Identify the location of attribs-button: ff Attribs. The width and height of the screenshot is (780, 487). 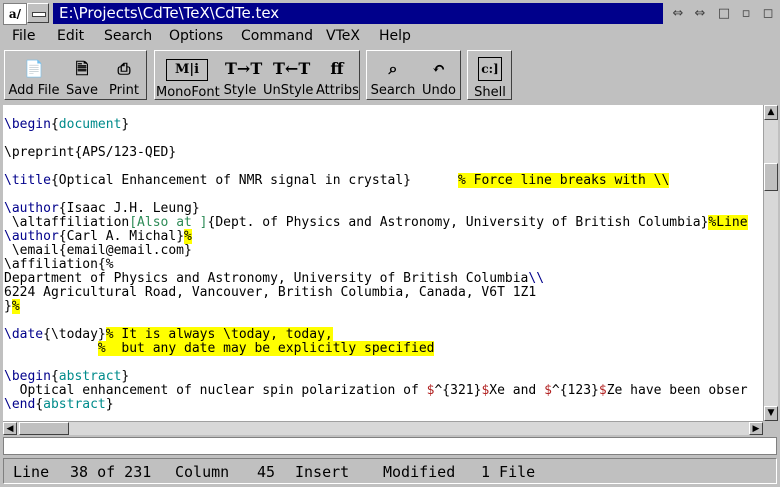
(337, 78).